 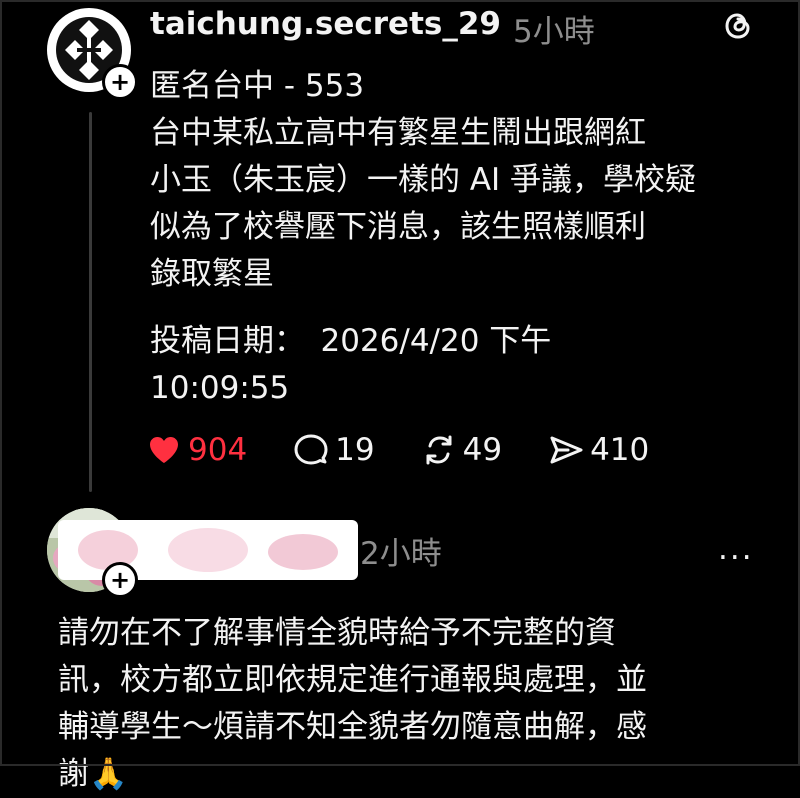 What do you see at coordinates (212, 274) in the screenshot?
I see `post-body-line: 錄取繁星` at bounding box center [212, 274].